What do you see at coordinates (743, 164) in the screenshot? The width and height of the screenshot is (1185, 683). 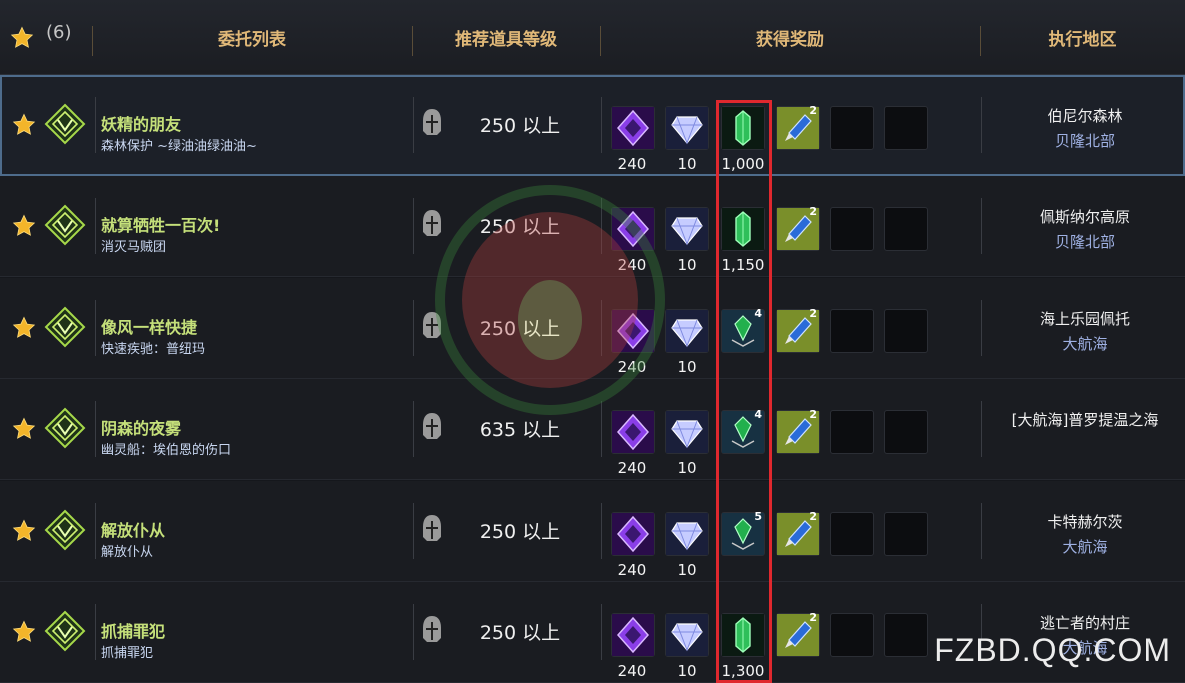 I see `reward-amount: 1,000` at bounding box center [743, 164].